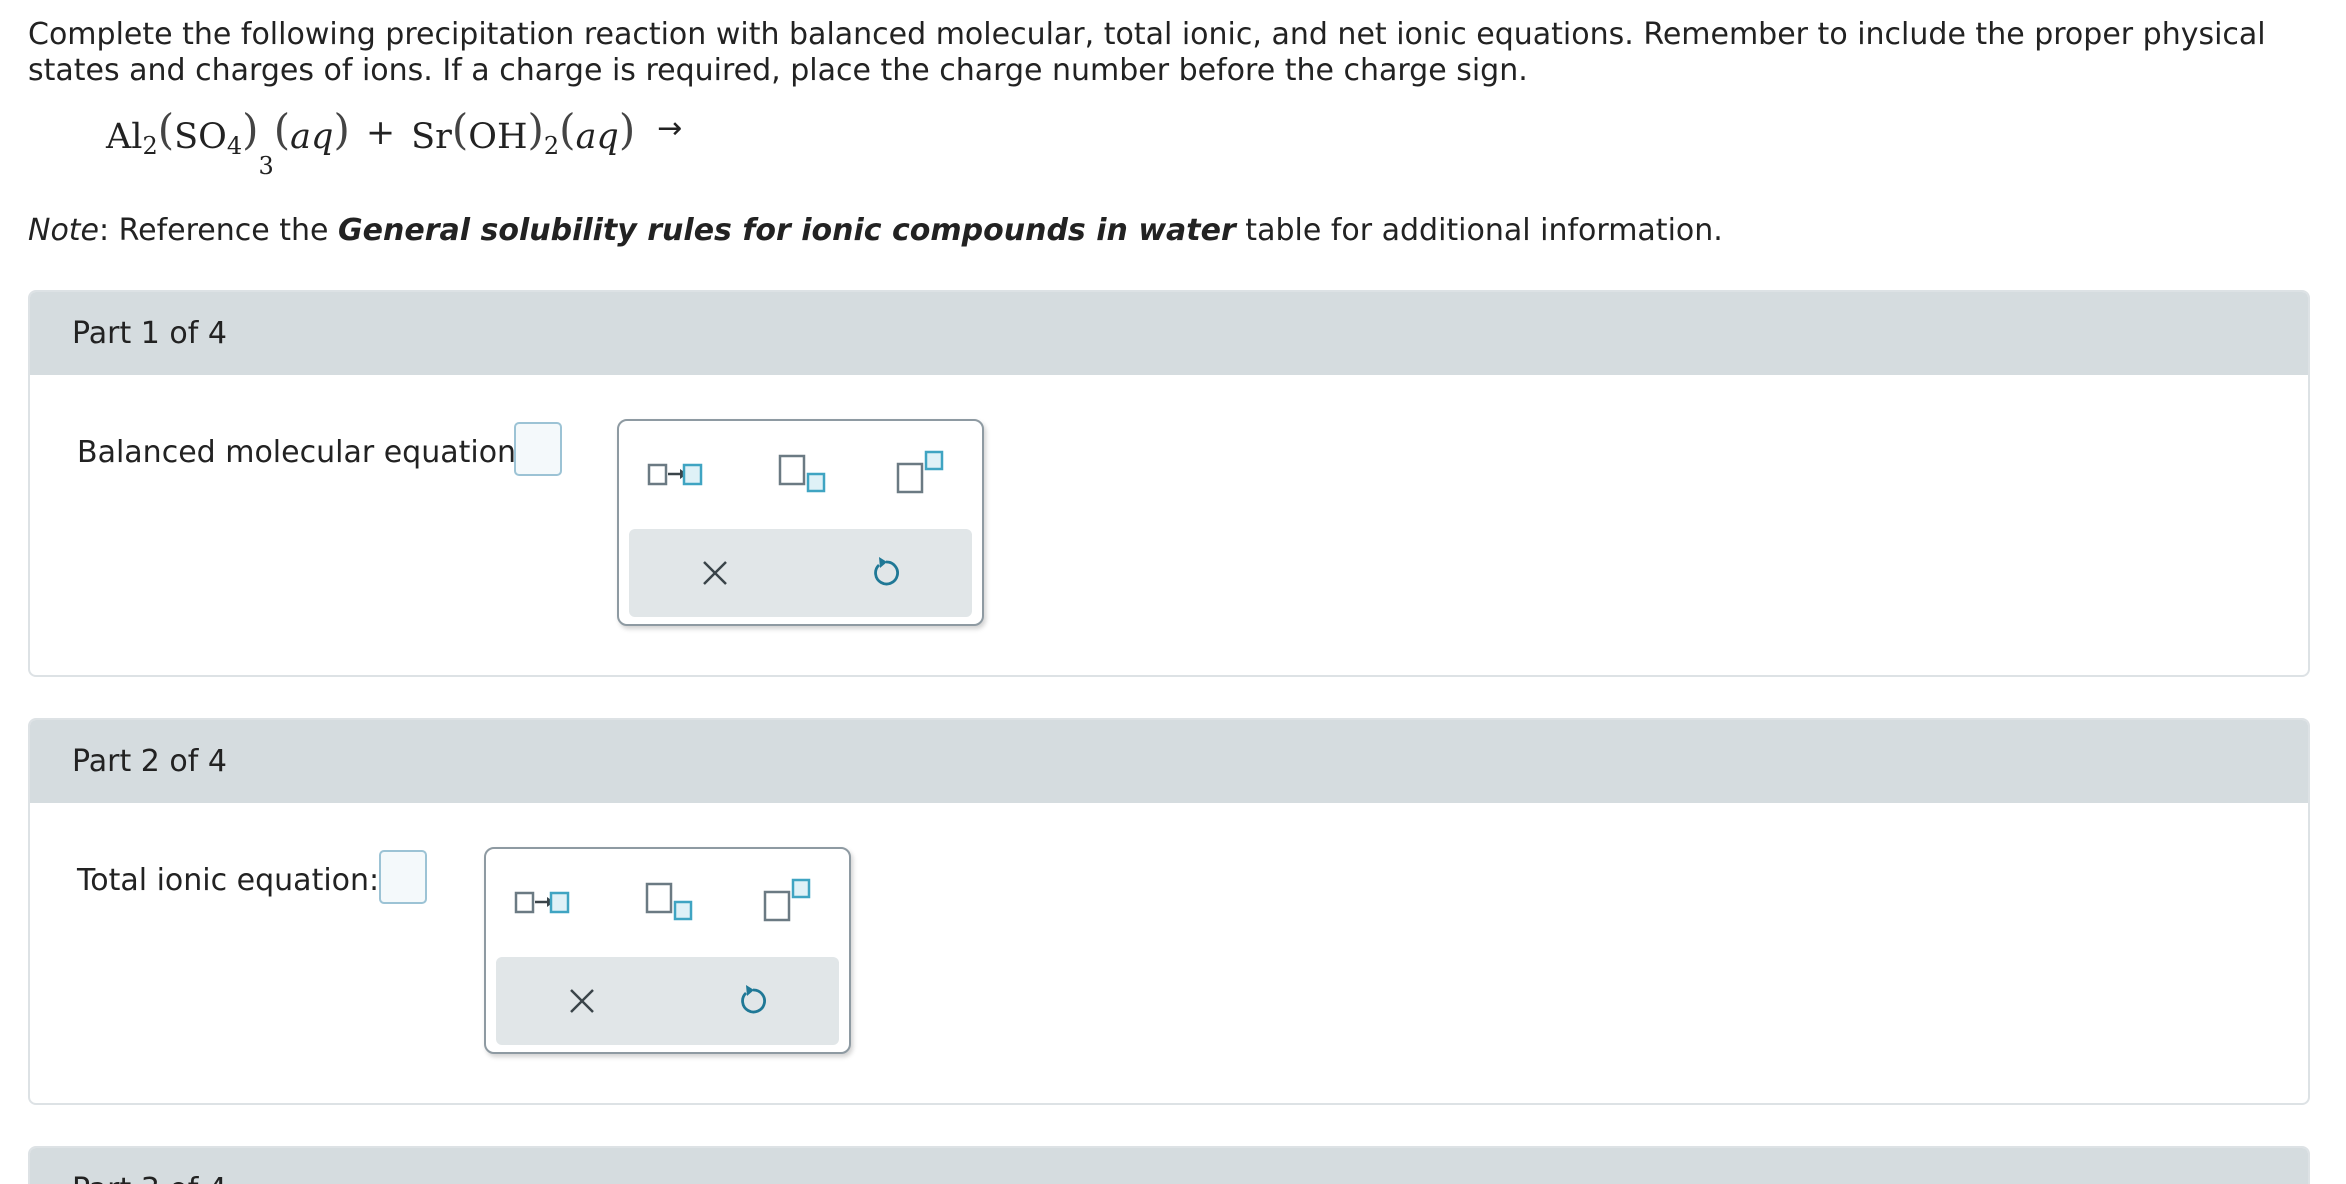 This screenshot has height=1184, width=2346. What do you see at coordinates (1169, 761) in the screenshot?
I see `part-2-header: Part 2 of 4` at bounding box center [1169, 761].